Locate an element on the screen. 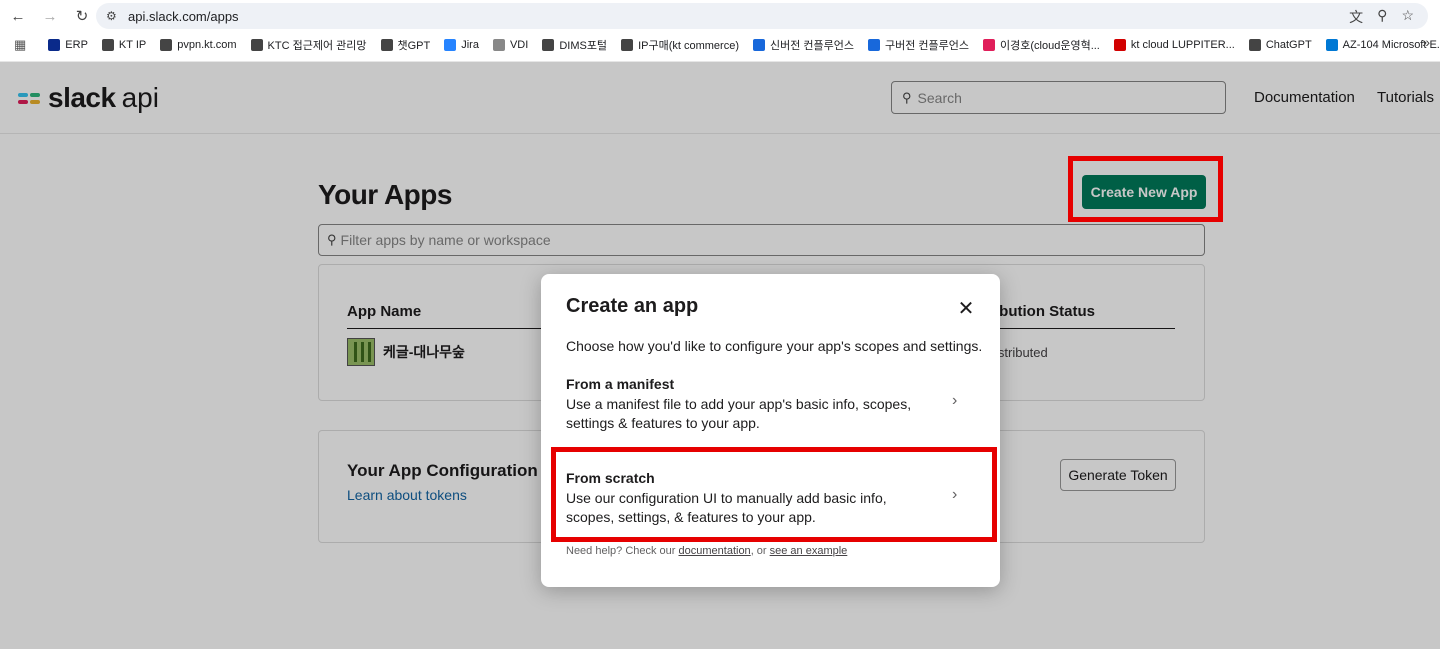 The image size is (1440, 649). bookmark-label: VDI is located at coordinates (519, 45).